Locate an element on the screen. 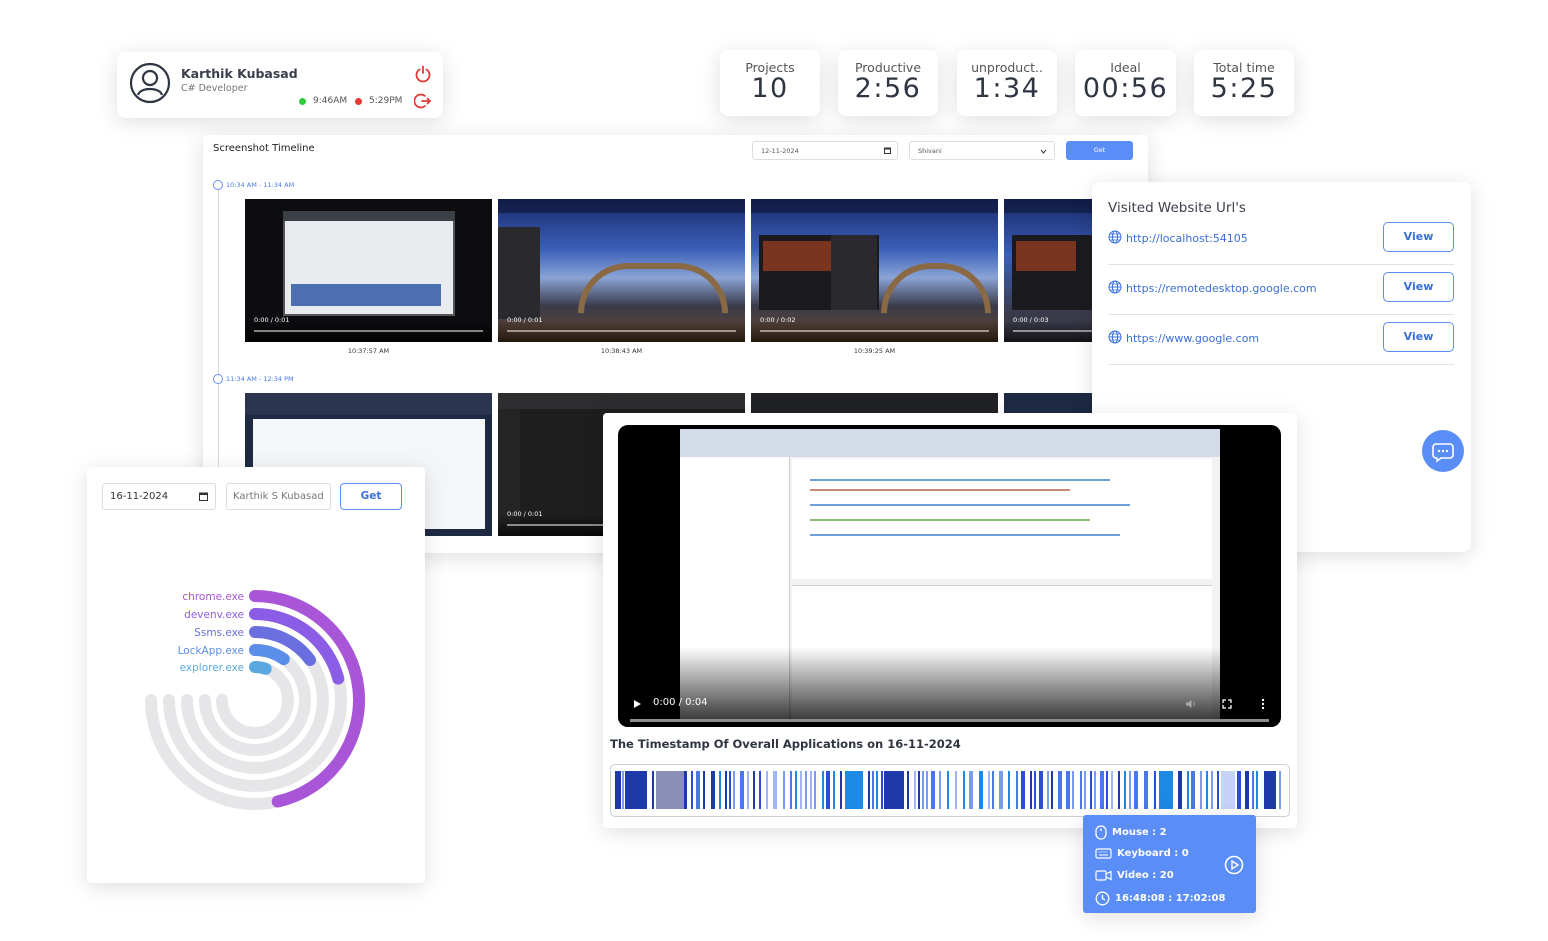 The height and width of the screenshot is (941, 1548). video-progress-bar is located at coordinates (949, 720).